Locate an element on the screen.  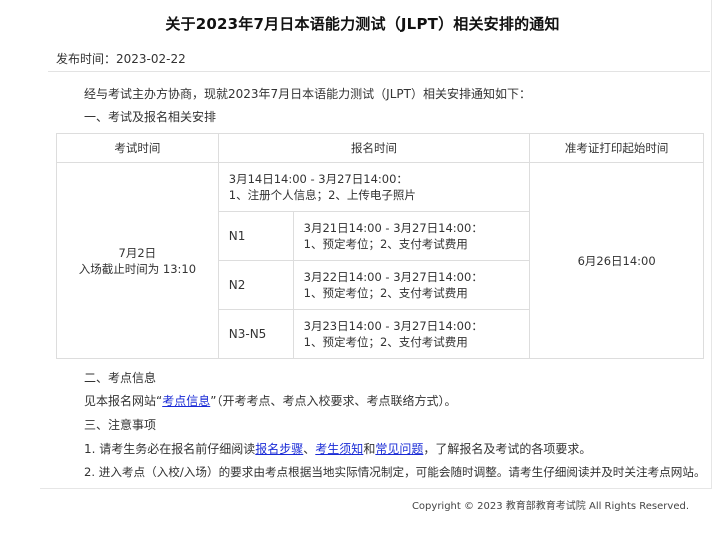
note-1-suffix: ，了解报名及考试的各项要求。 is located at coordinates (507, 449).